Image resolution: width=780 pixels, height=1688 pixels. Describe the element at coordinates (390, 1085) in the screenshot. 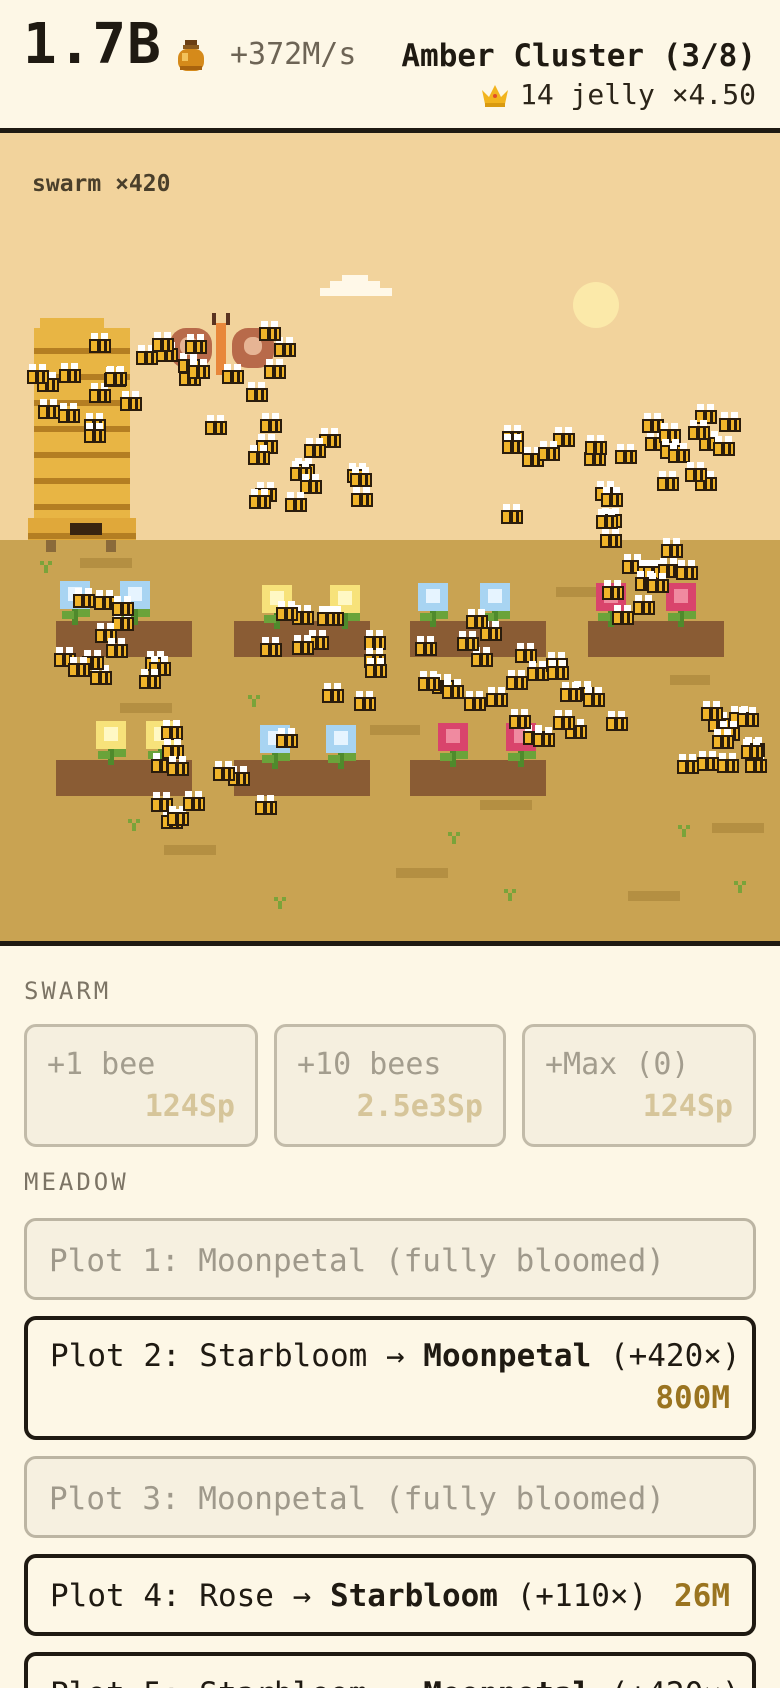

I see `buy-10-bees-button: +10 bees 2.5e3Sp` at that location.